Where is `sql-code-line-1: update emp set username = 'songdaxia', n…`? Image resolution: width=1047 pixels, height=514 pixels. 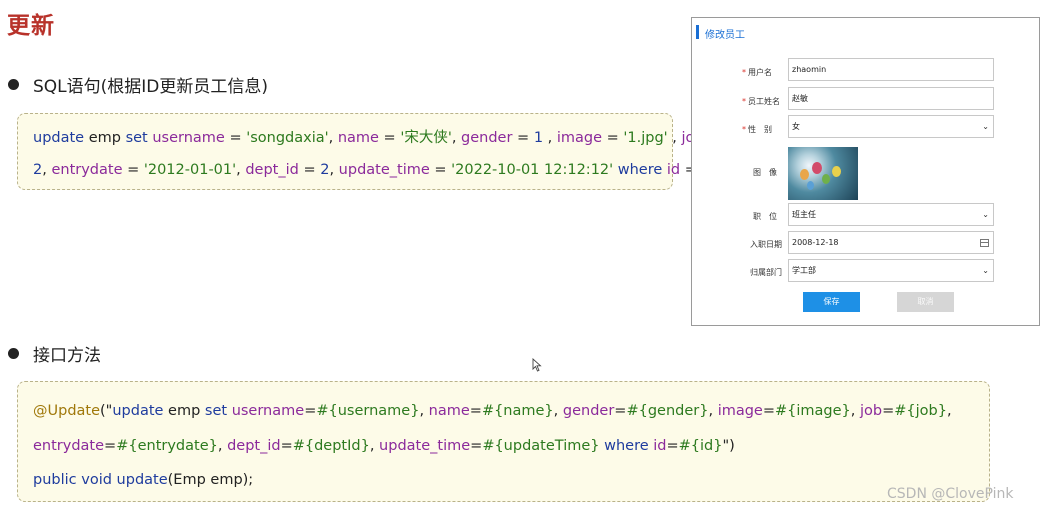
sql-code-line-1: update emp set username = 'songdaxia', n… is located at coordinates (376, 136).